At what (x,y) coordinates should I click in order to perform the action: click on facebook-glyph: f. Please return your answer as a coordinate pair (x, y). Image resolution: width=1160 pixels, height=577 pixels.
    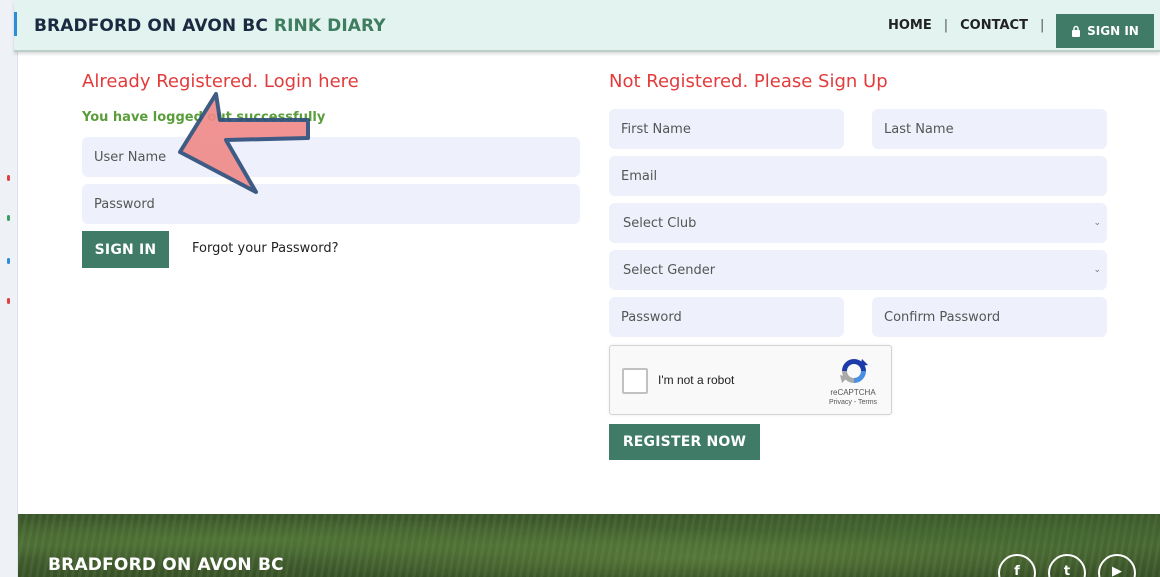
    Looking at the image, I should click on (1017, 570).